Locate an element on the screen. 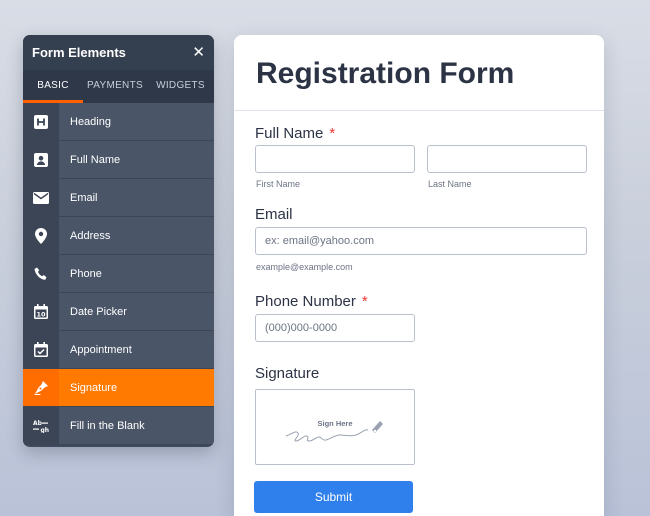  full-name-label: Full Name * is located at coordinates (295, 133).